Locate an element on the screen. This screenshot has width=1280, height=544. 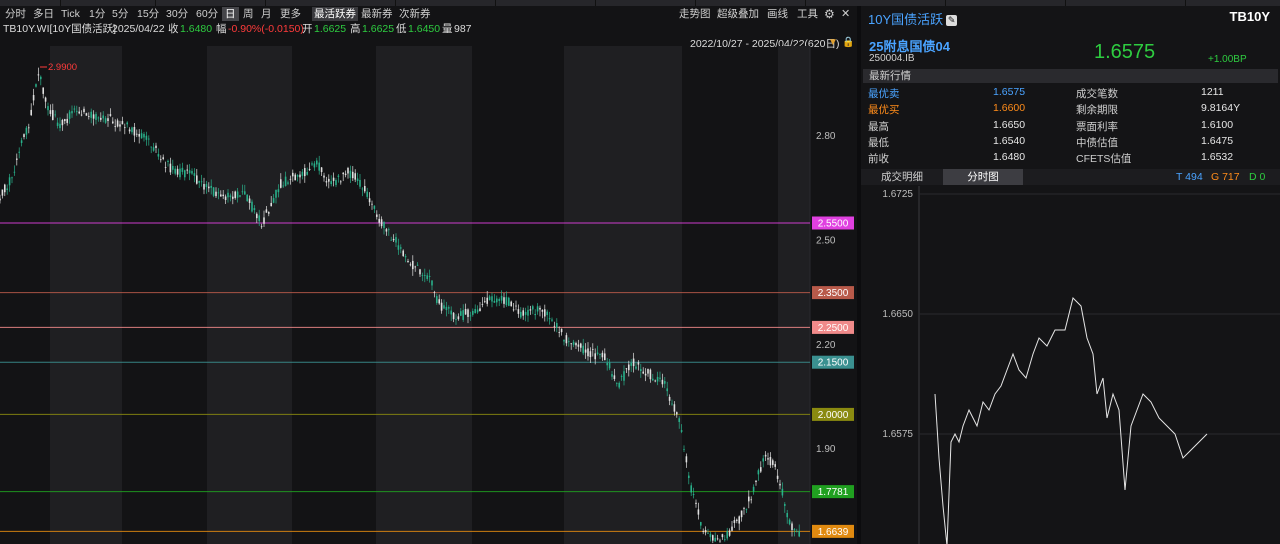
peak-label: 2.9900 is located at coordinates (62, 67).